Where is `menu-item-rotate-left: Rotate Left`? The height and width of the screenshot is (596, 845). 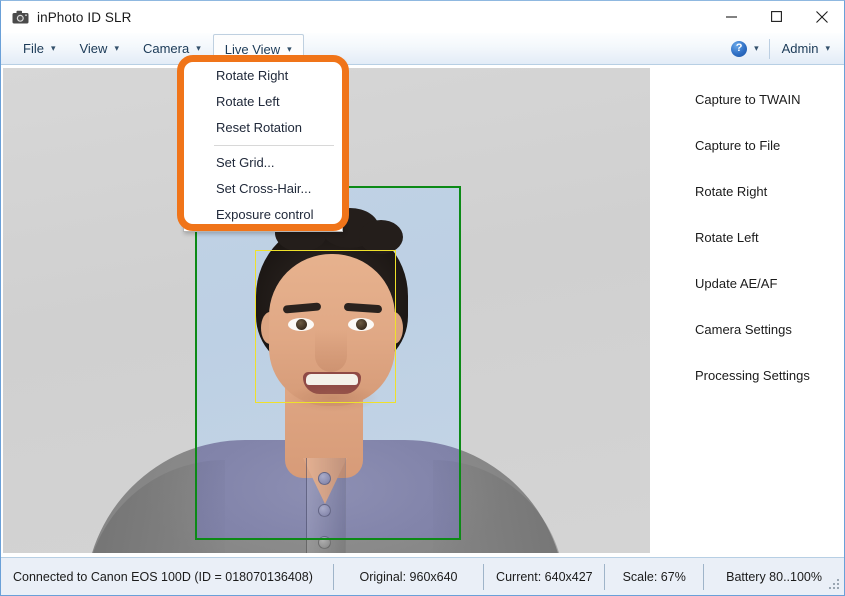
menu-item-rotate-left: Rotate Left is located at coordinates (263, 102).